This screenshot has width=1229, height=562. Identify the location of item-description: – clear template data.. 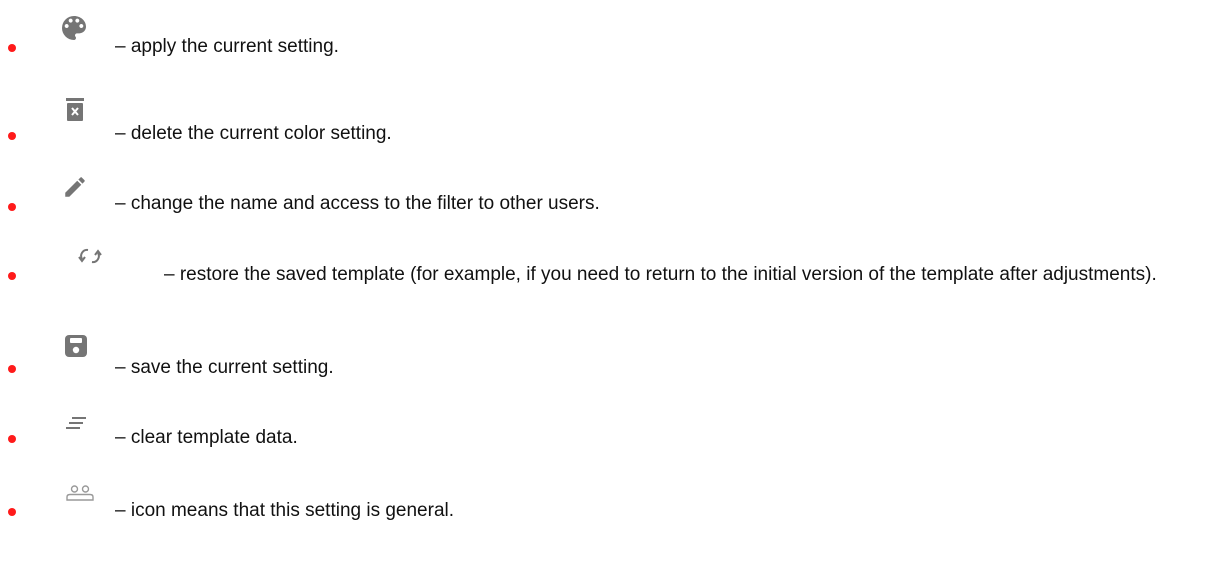
(206, 437).